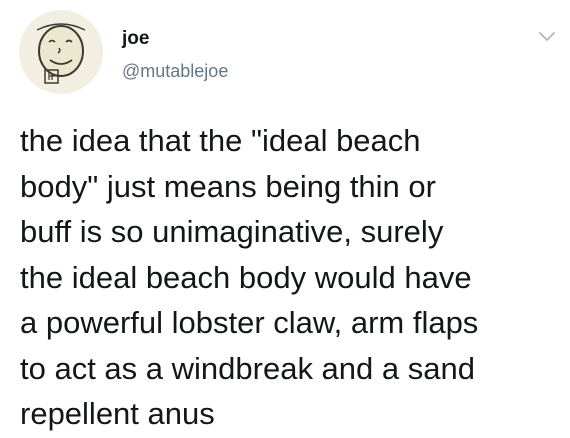 This screenshot has height=438, width=570. I want to click on chevron-down-icon, so click(547, 36).